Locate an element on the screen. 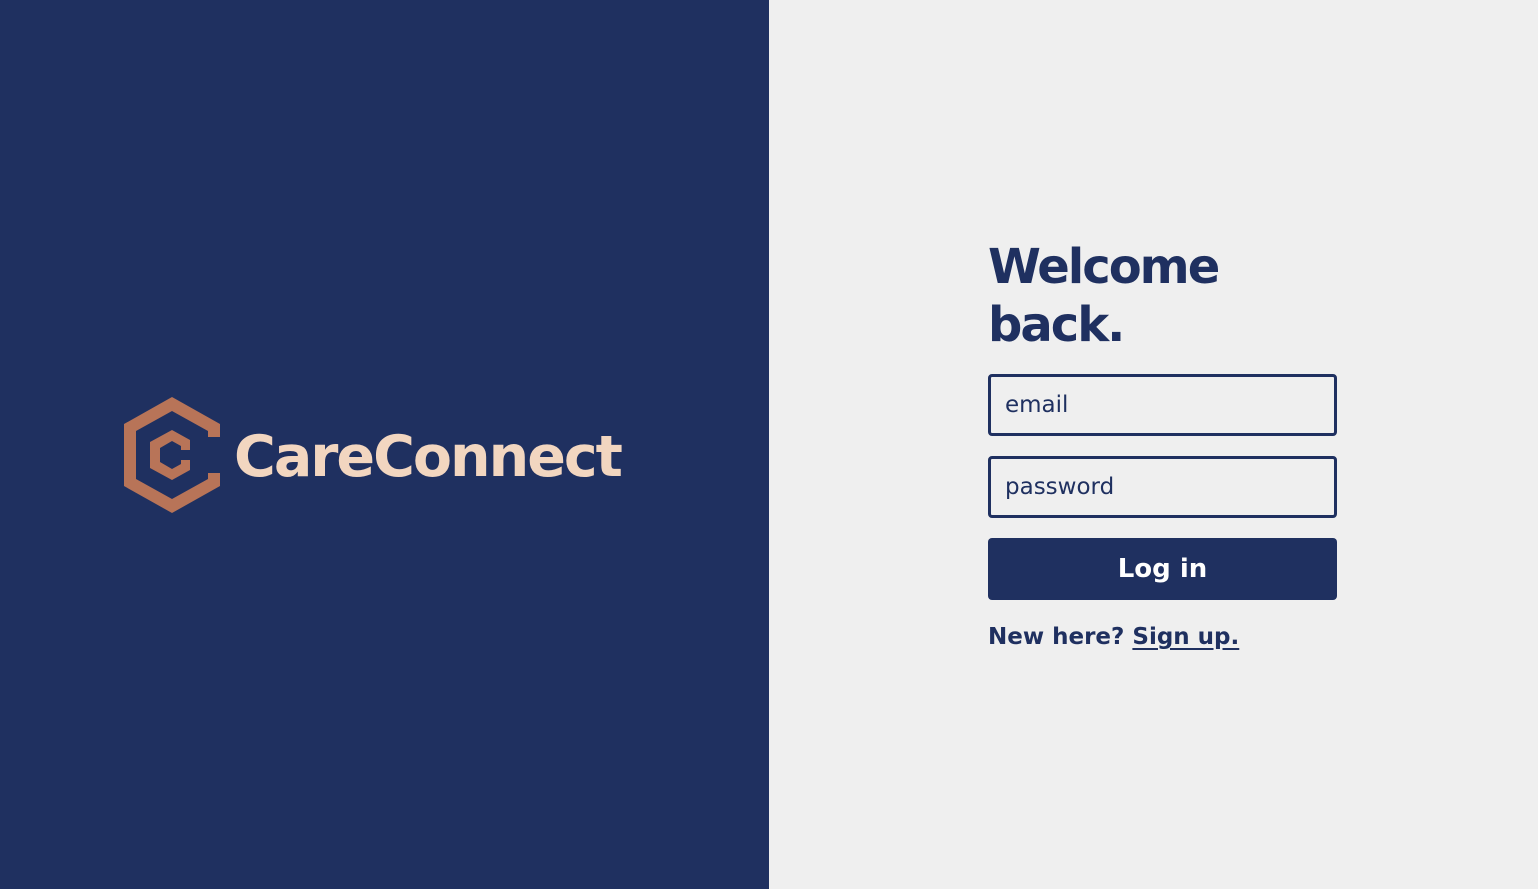 The image size is (1538, 889). login-form: Welcome back. Log in New here? Sign up. is located at coordinates (1162, 444).